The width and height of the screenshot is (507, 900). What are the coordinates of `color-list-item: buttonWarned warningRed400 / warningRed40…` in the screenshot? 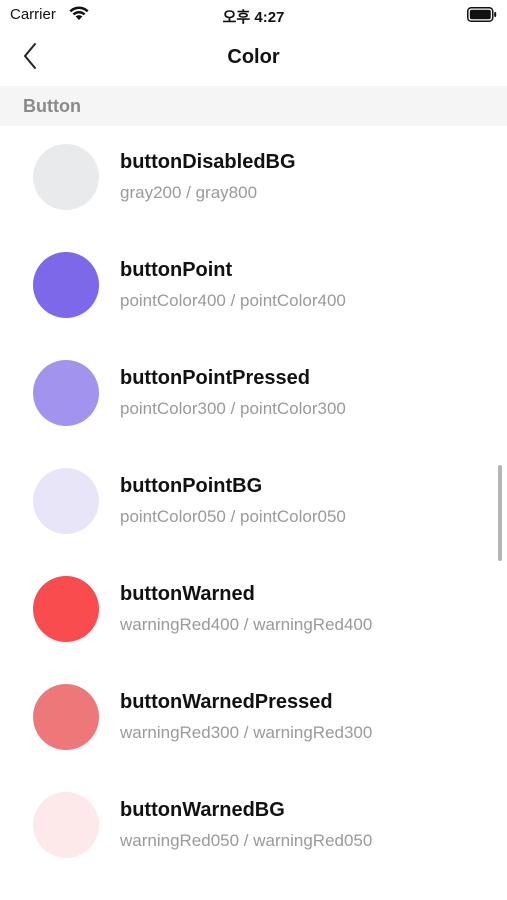 It's located at (253, 612).